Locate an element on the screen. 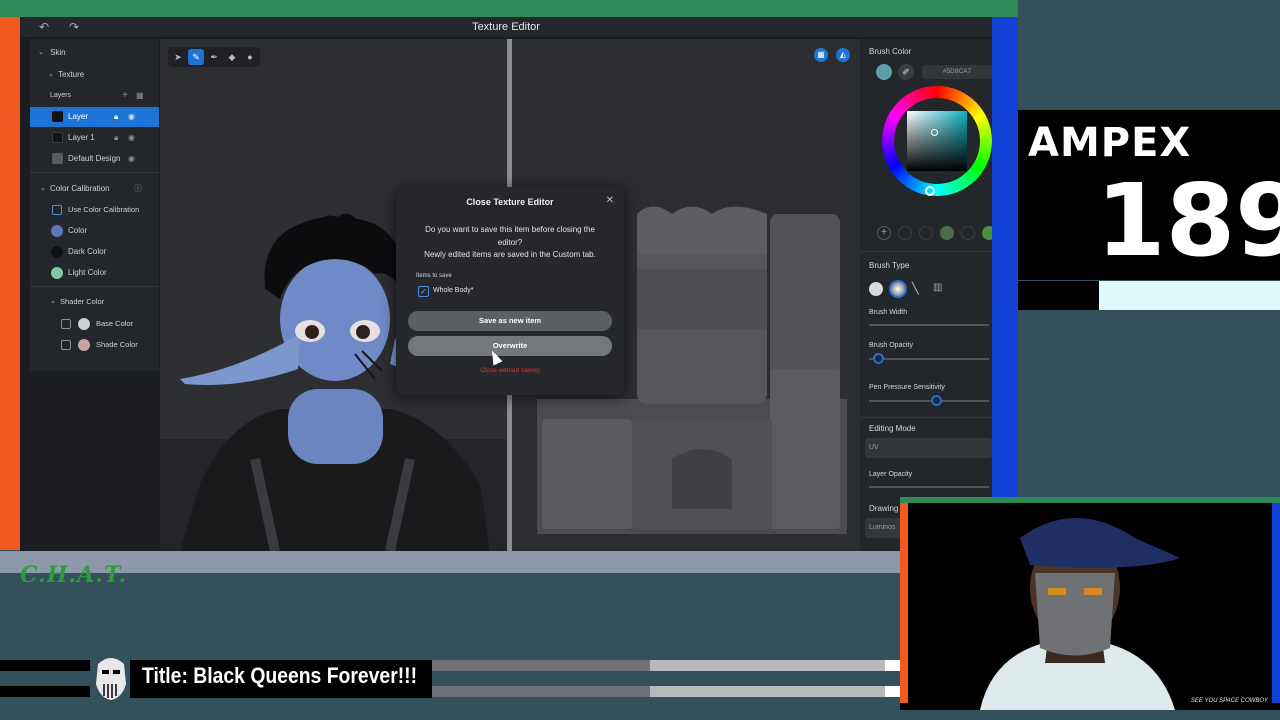  layer-opacity-label: Layer Opacity is located at coordinates (891, 474).